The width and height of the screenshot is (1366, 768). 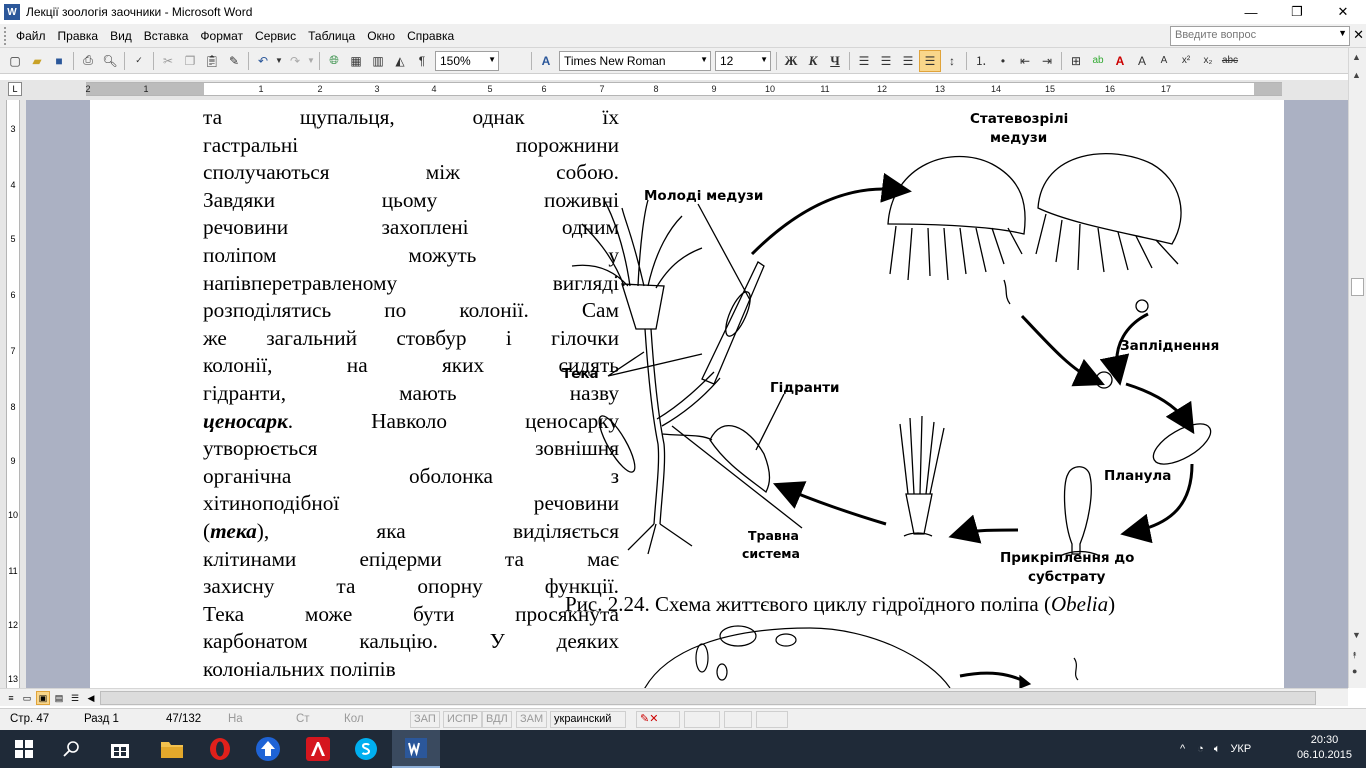 What do you see at coordinates (37, 61) in the screenshot?
I see `open-folder-icon: ▰` at bounding box center [37, 61].